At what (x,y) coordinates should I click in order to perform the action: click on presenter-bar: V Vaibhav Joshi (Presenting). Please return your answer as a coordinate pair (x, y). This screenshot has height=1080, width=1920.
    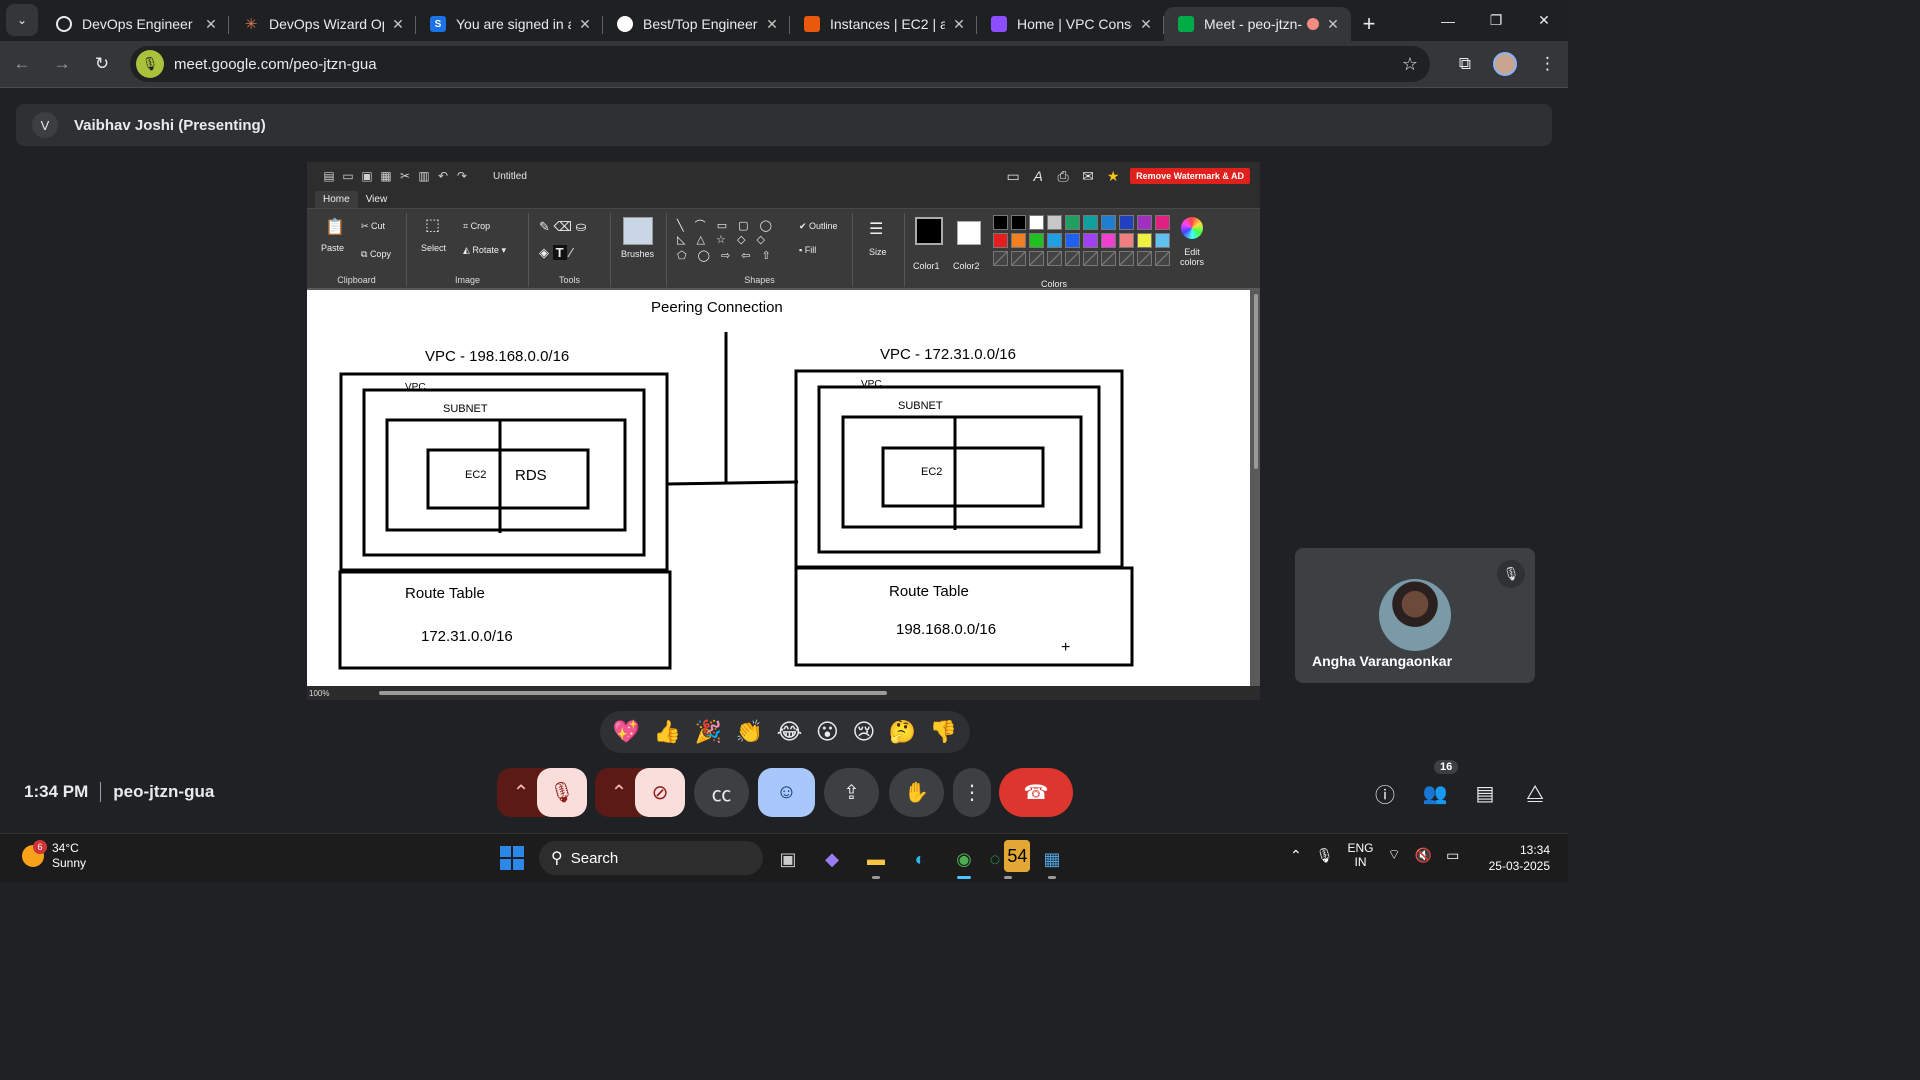
    Looking at the image, I should click on (784, 125).